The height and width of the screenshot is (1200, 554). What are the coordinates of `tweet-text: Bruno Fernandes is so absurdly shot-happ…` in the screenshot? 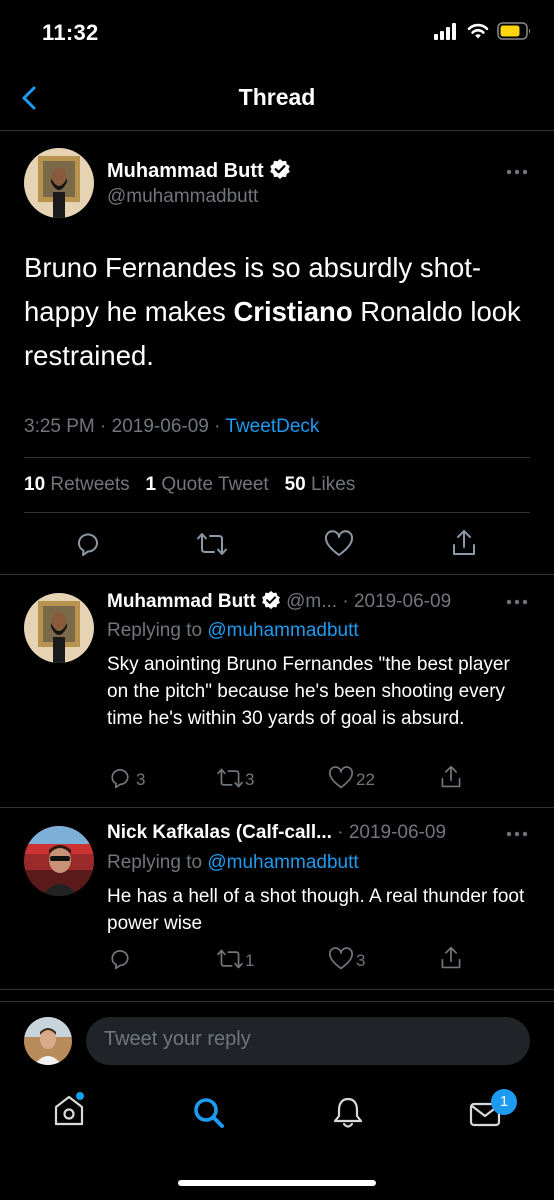 It's located at (279, 312).